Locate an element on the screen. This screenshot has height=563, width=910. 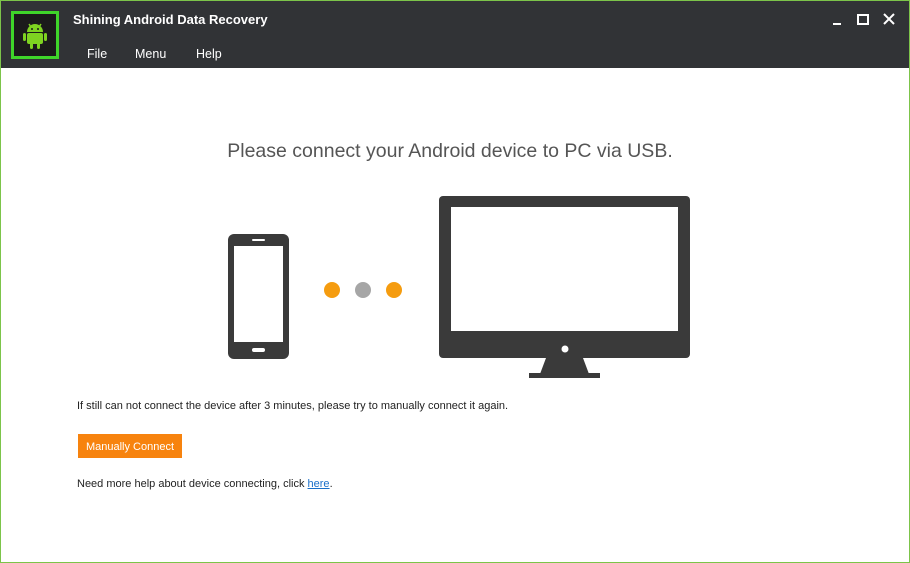
connection-dots is located at coordinates (363, 290).